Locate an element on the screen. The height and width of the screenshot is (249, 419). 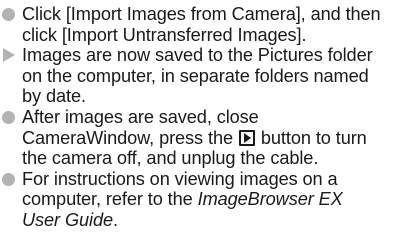
arrow-icon is located at coordinates (9, 55).